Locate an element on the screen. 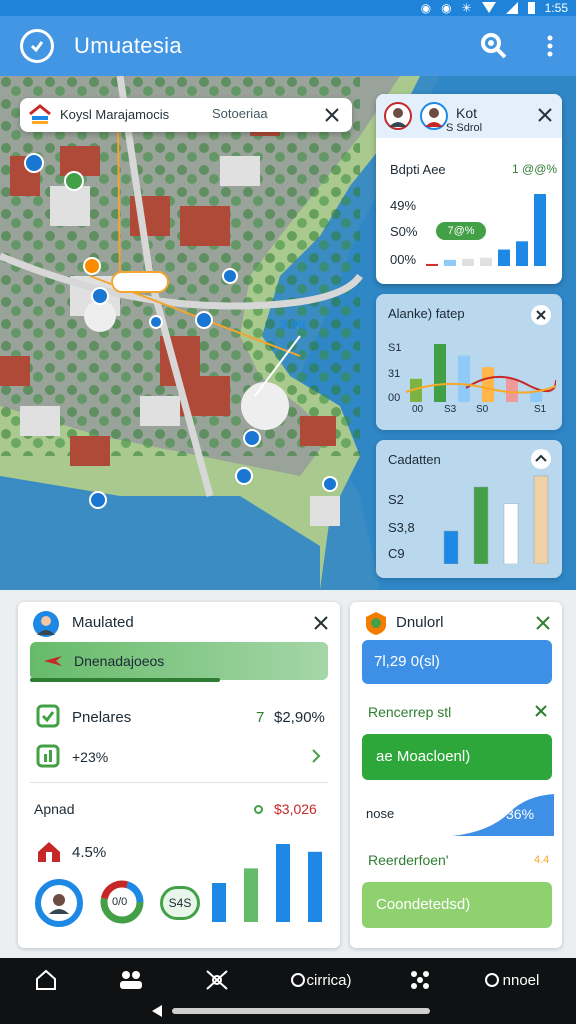 Image resolution: width=576 pixels, height=1024 pixels. apps-icon is located at coordinates (420, 980).